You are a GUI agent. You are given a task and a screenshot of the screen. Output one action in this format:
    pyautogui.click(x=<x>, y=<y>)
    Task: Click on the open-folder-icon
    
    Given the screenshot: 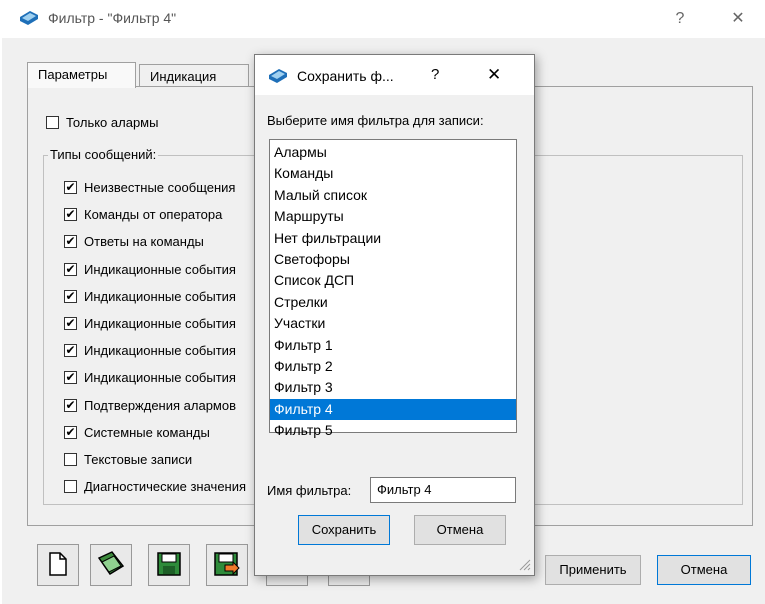 What is the action you would take?
    pyautogui.click(x=111, y=565)
    